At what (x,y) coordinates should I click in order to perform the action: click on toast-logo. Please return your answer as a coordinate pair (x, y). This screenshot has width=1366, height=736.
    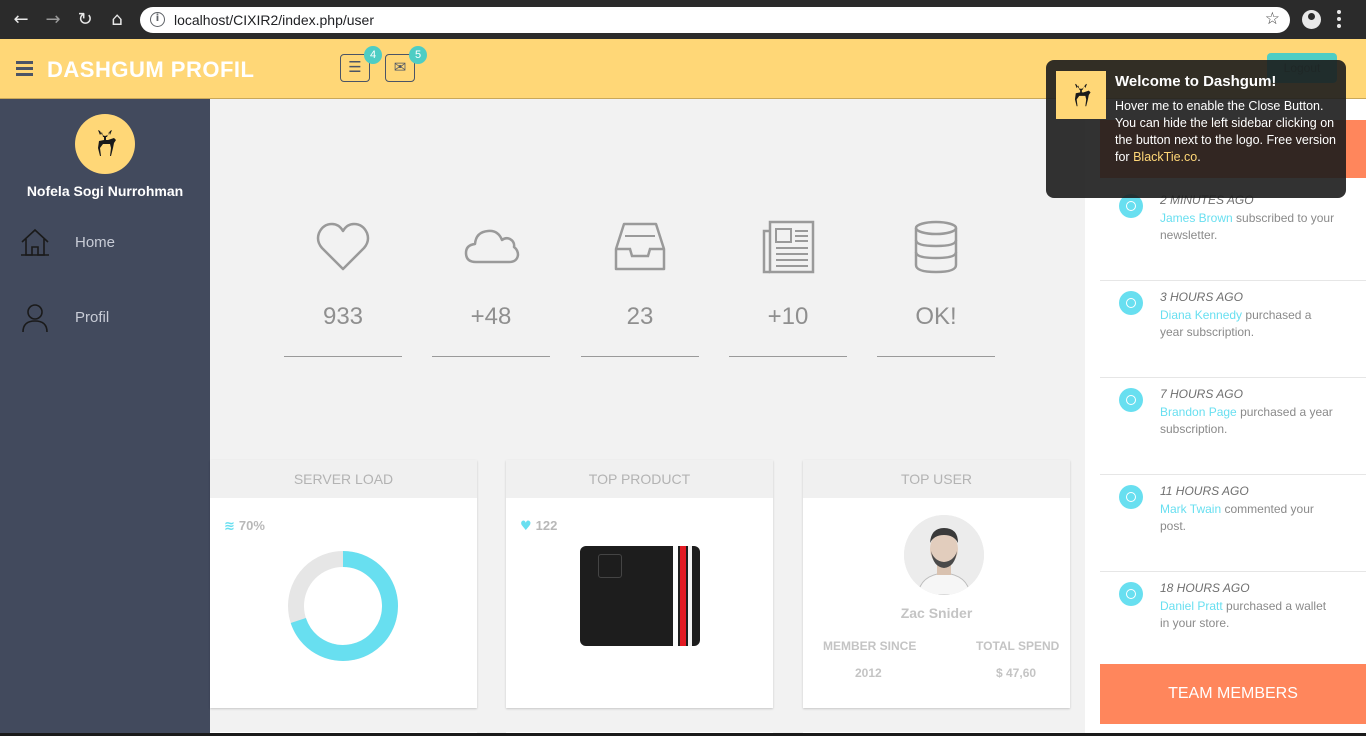
    Looking at the image, I should click on (1081, 95).